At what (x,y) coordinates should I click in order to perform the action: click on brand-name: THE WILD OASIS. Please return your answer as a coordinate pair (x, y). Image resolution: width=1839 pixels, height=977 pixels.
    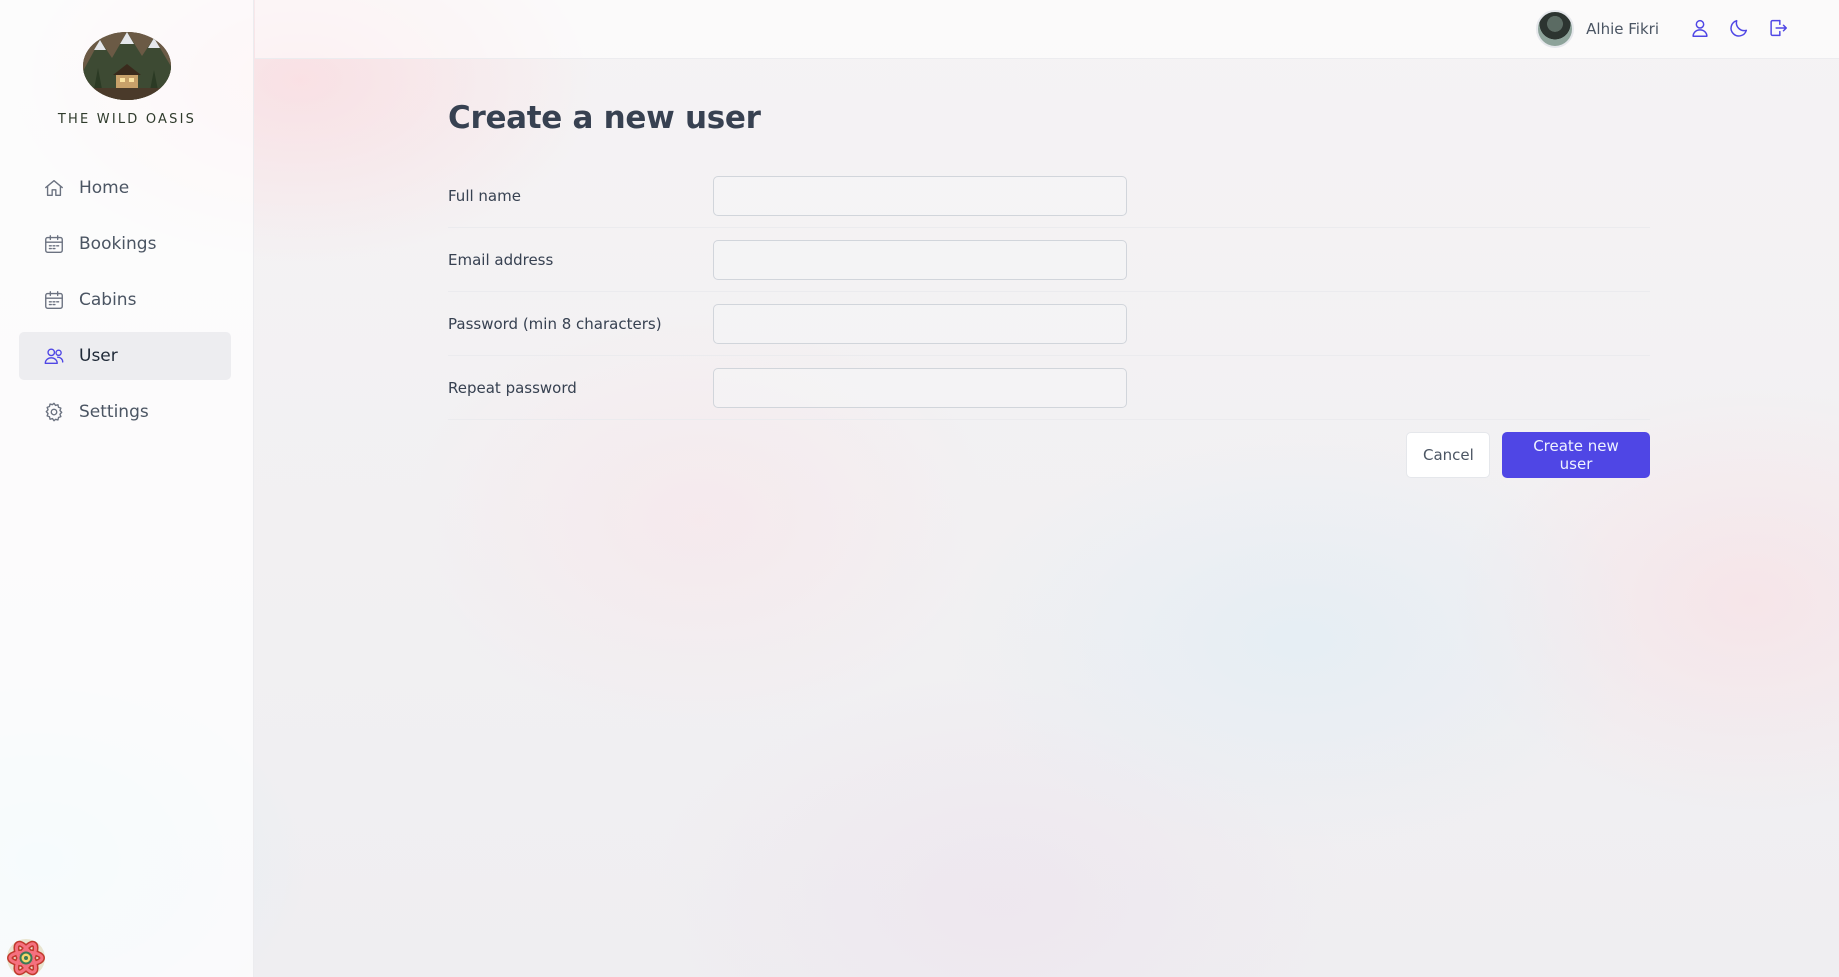
    Looking at the image, I should click on (127, 119).